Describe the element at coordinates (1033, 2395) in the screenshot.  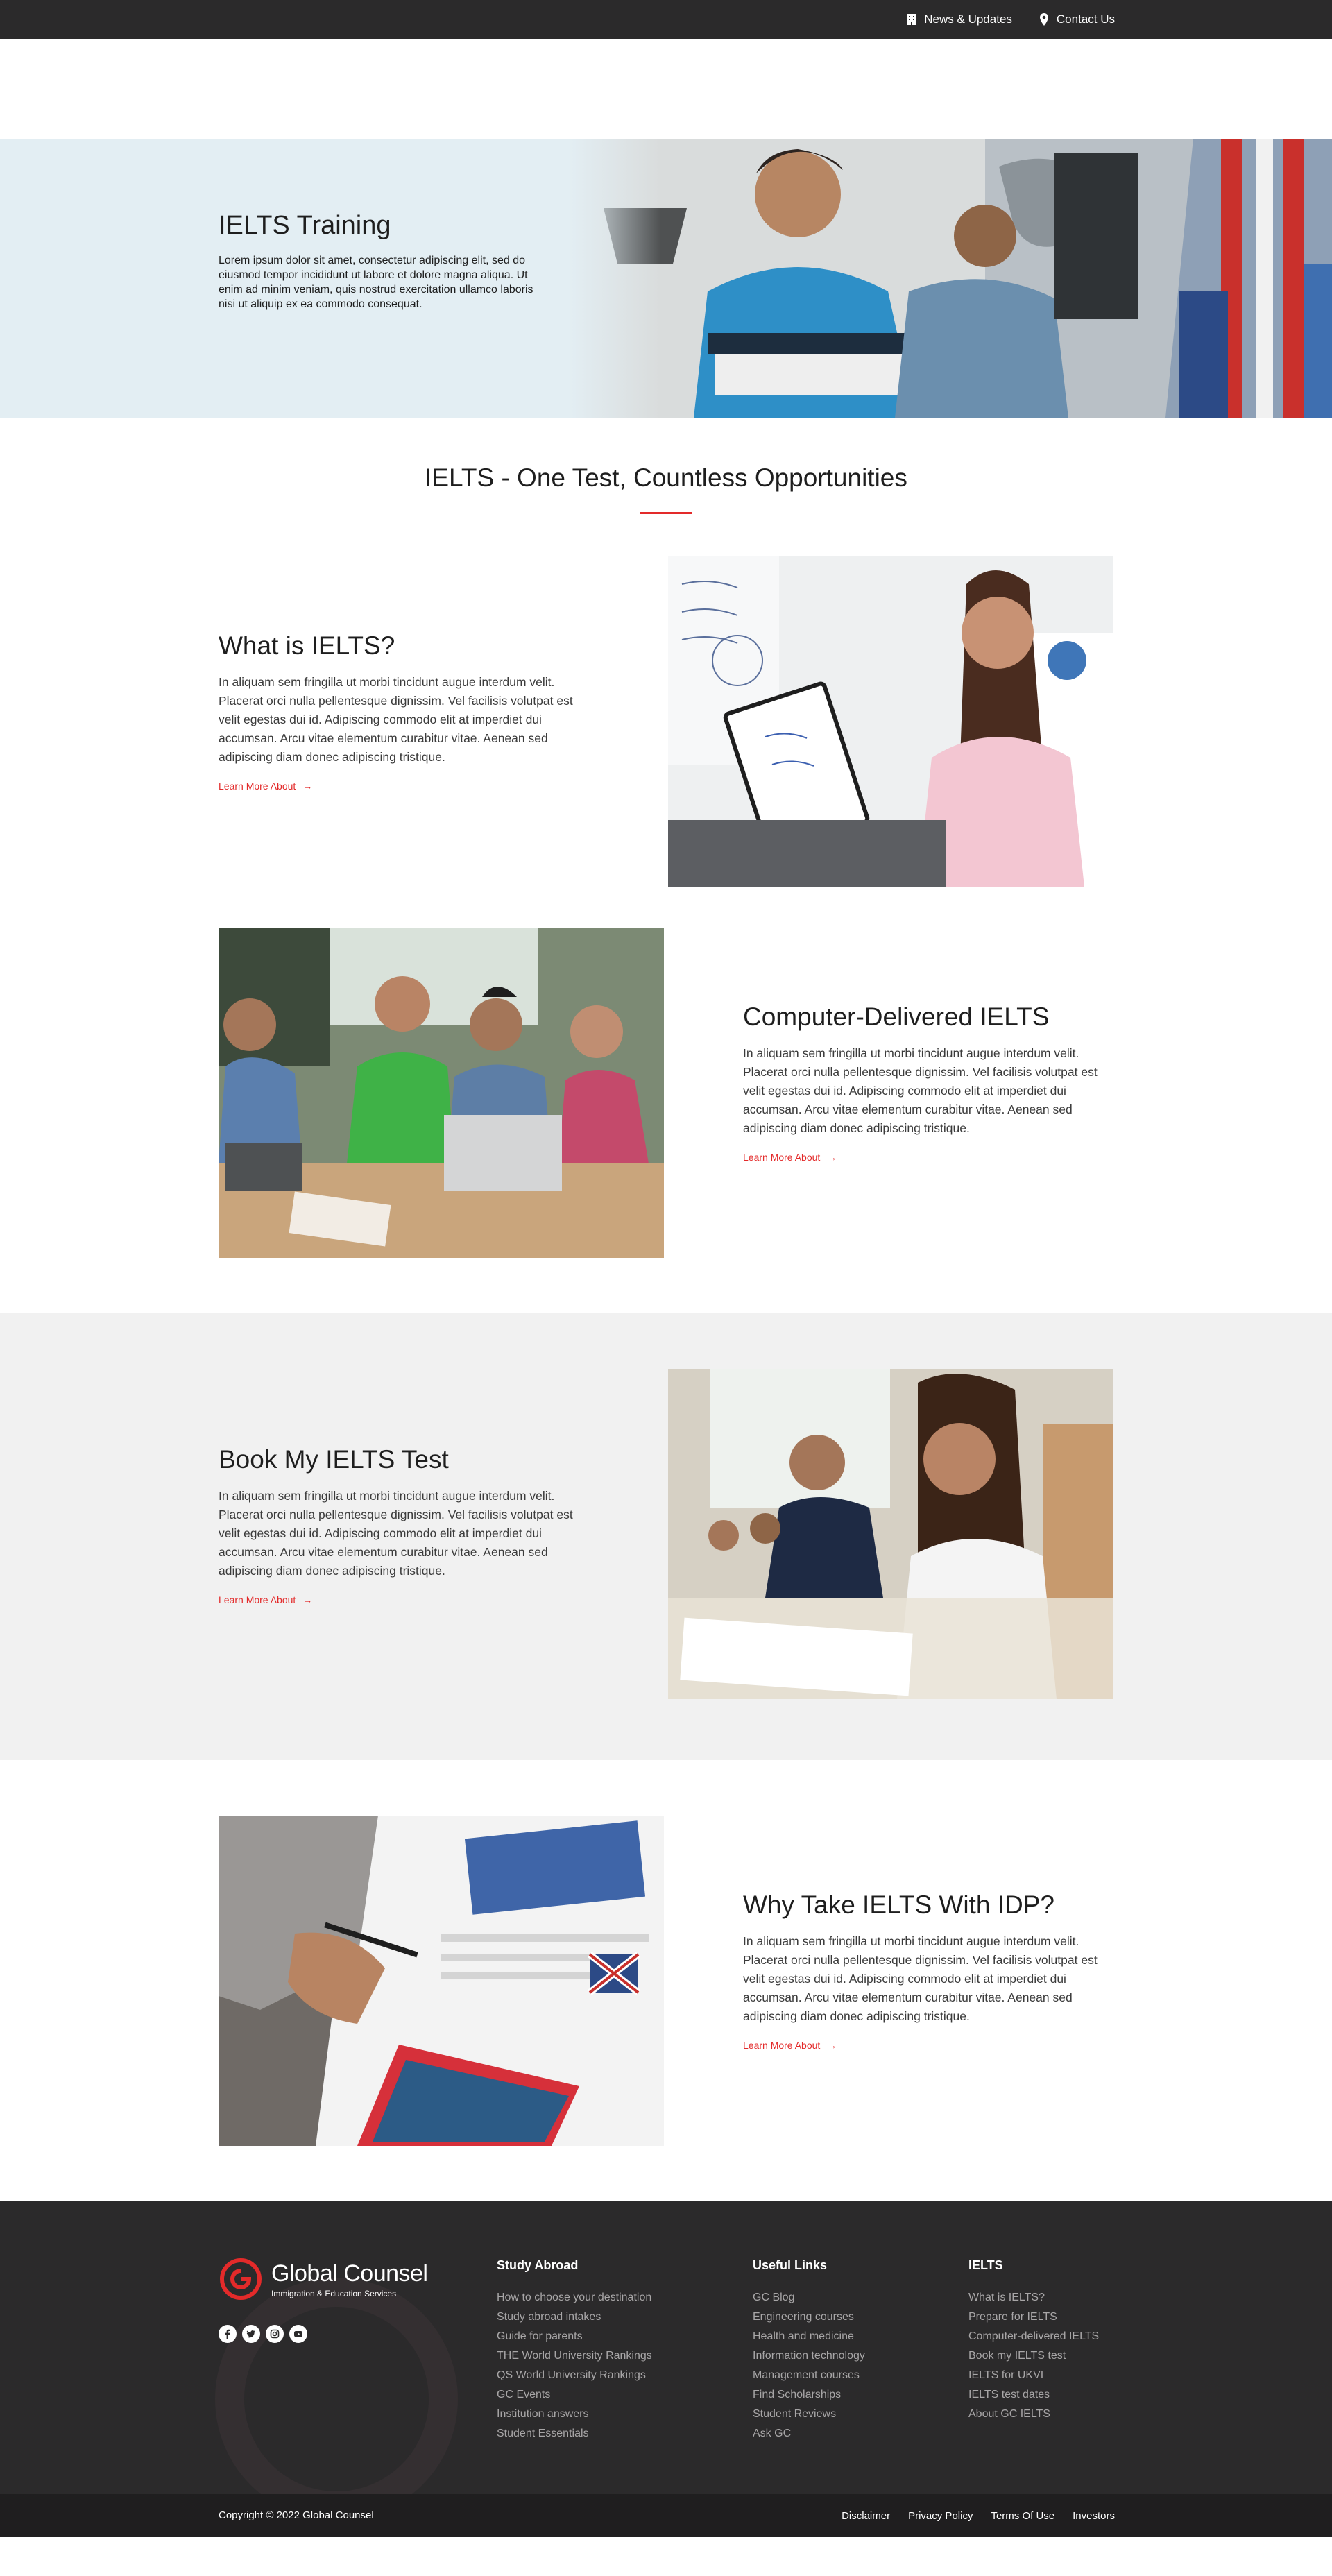
I see `footer-link: IELTS test dates` at that location.